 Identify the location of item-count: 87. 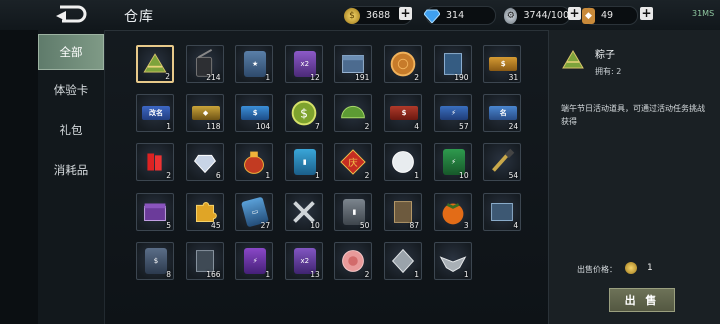
(414, 225).